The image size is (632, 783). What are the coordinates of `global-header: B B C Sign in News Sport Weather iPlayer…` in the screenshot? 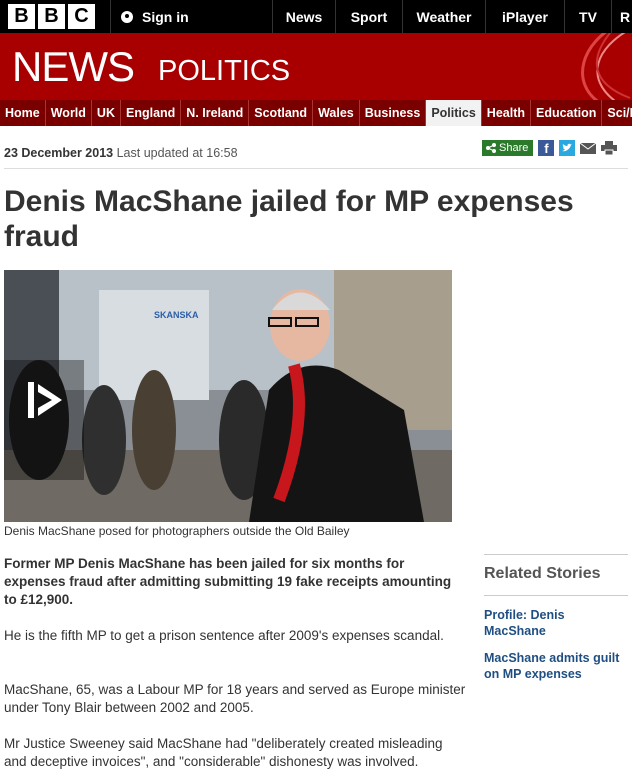 It's located at (316, 16).